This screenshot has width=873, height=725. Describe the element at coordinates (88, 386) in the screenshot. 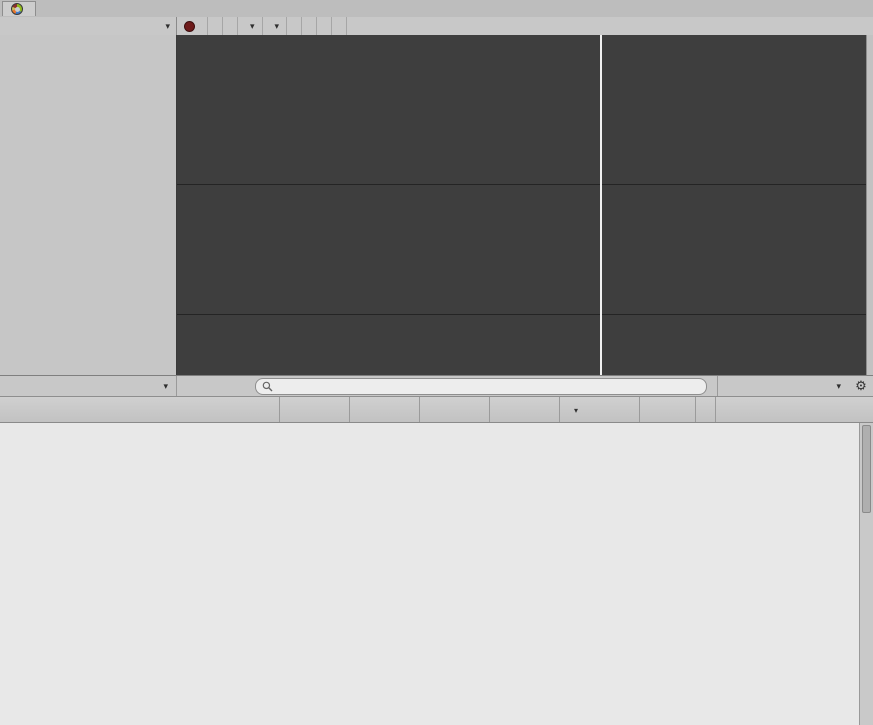

I see `view-mode-dropdown` at that location.